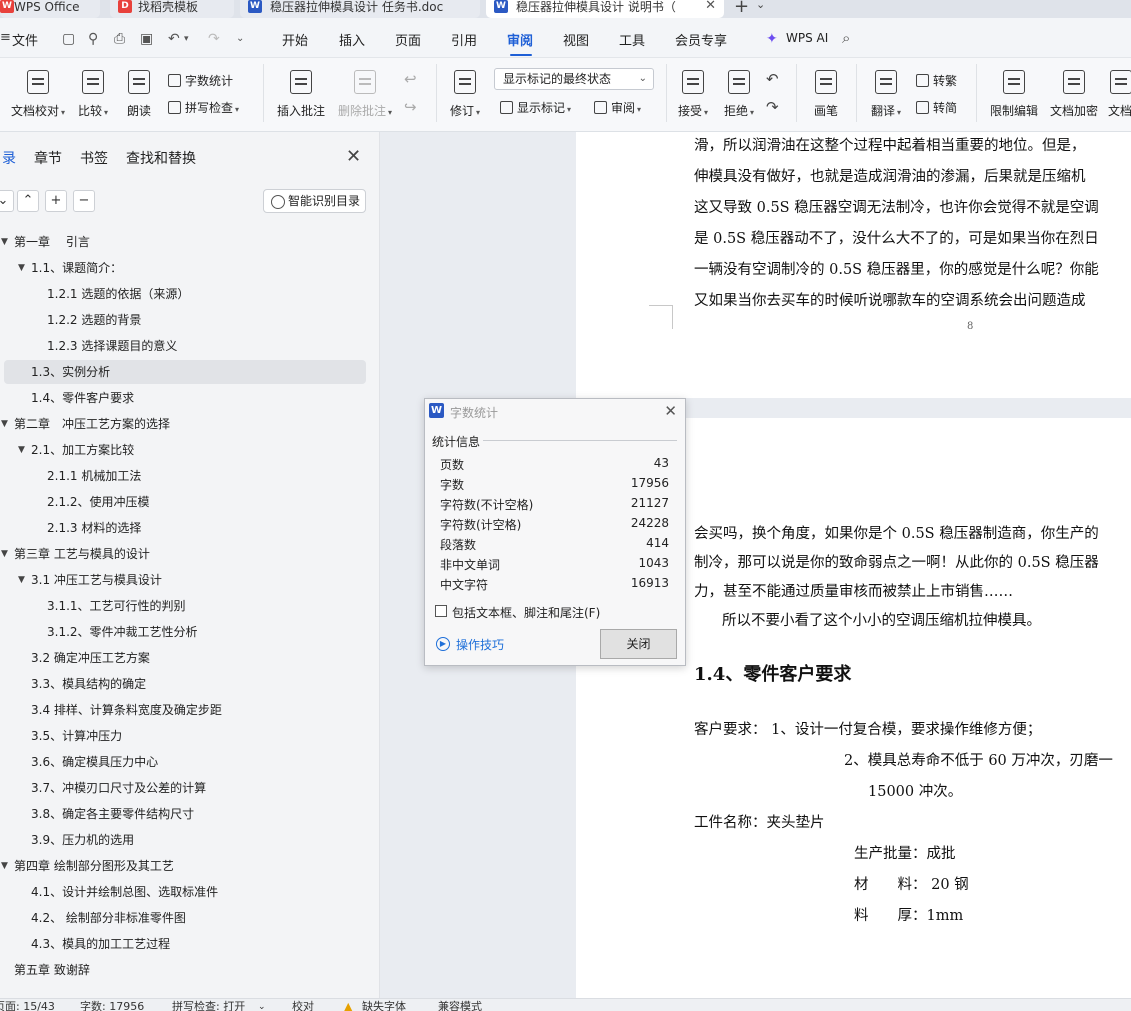 The image size is (1131, 1011). Describe the element at coordinates (846, 38) in the screenshot. I see `search-icon: ⌕` at that location.